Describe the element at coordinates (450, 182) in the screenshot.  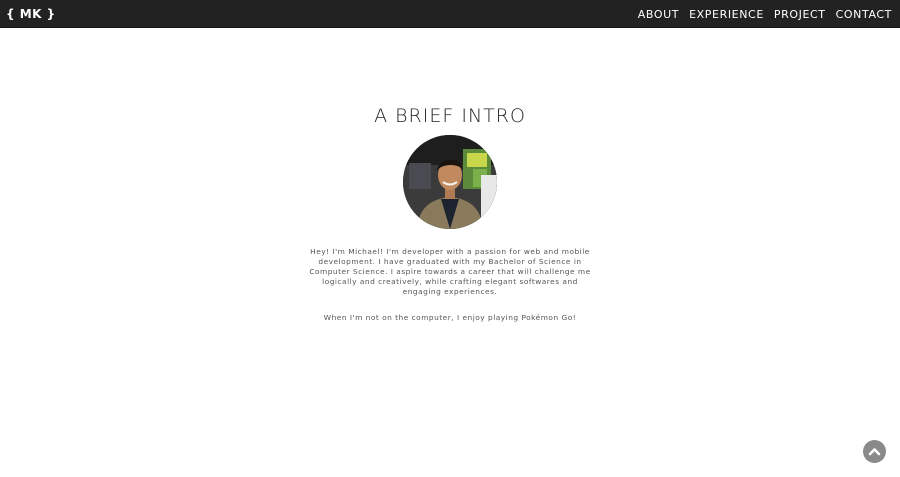
I see `profile-photo` at that location.